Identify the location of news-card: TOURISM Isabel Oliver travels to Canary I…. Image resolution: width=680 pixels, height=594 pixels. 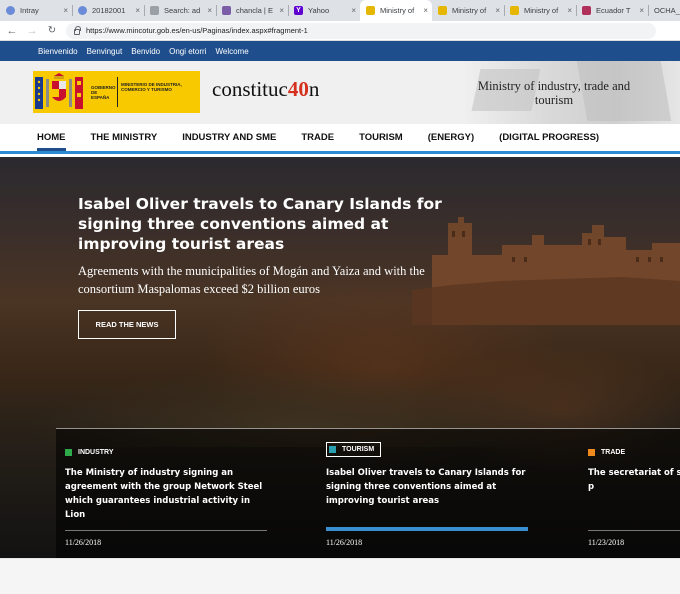
(431, 493).